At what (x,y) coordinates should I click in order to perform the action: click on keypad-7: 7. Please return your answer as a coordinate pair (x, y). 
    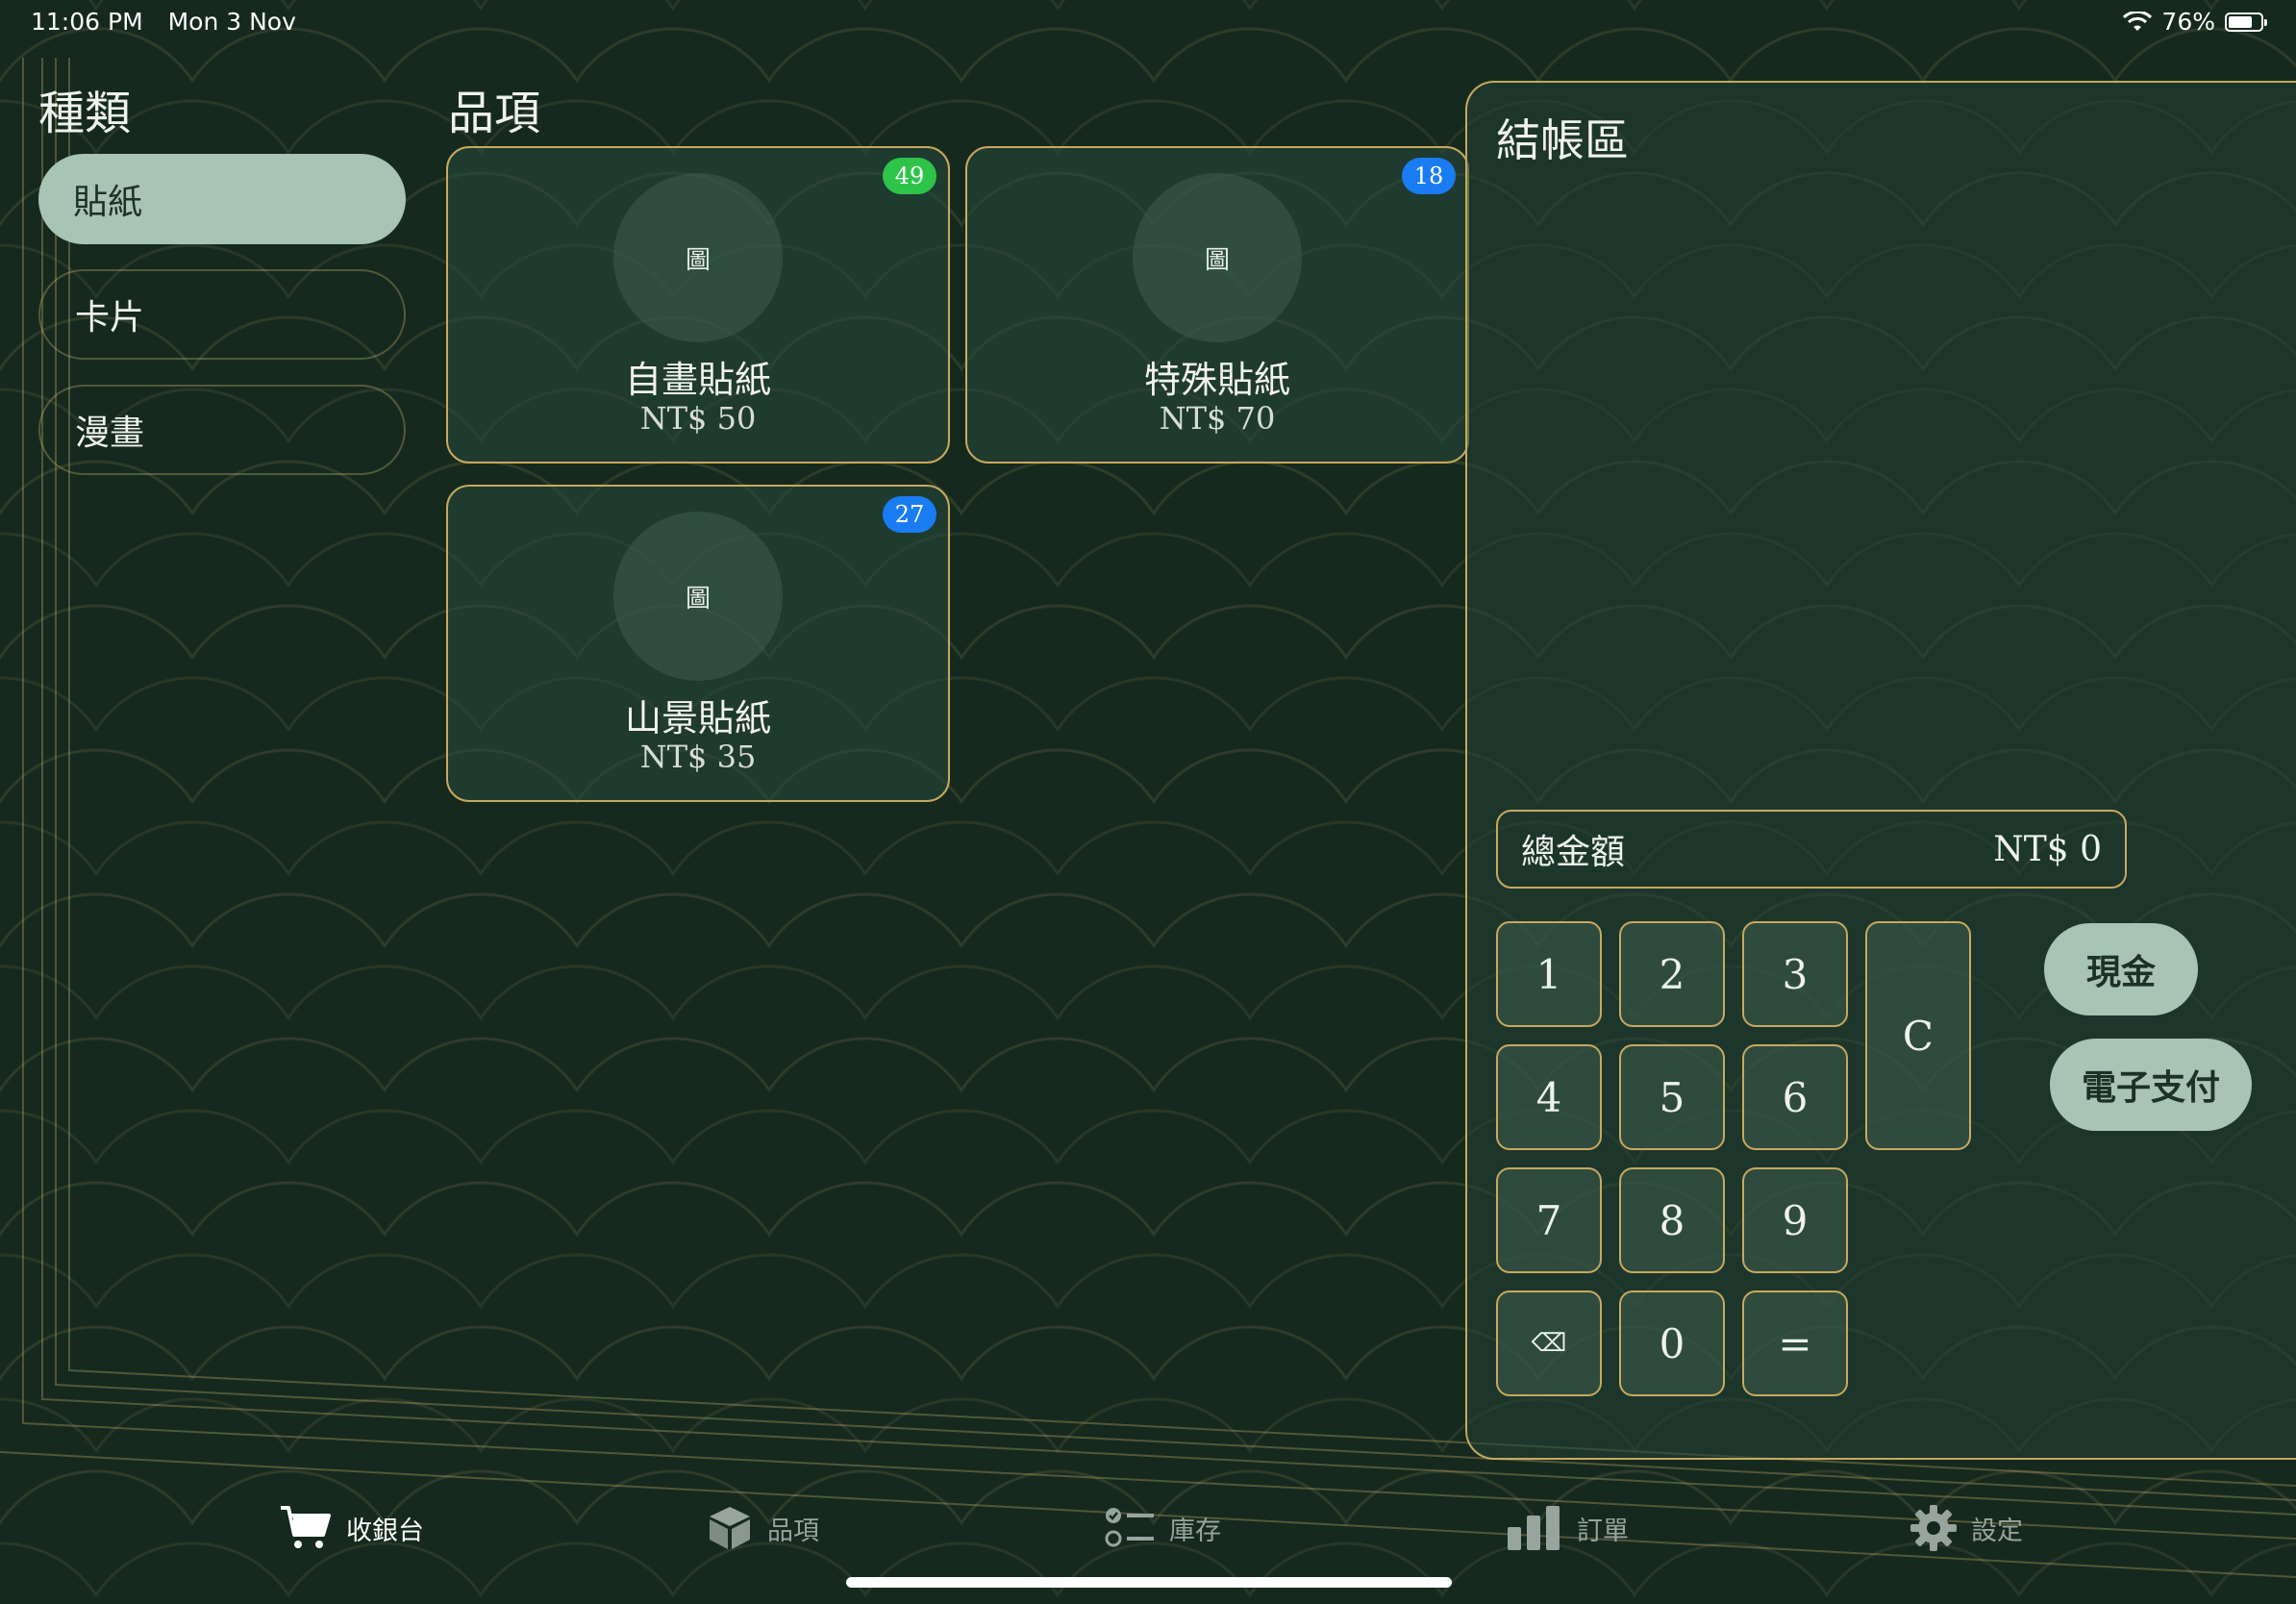
    Looking at the image, I should click on (1549, 1220).